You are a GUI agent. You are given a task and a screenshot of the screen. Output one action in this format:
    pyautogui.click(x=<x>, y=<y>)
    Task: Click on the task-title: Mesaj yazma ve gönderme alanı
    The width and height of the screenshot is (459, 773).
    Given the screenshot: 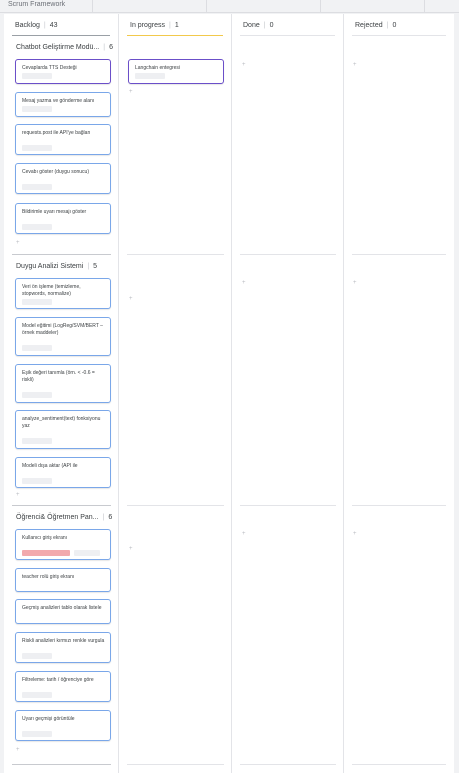 What is the action you would take?
    pyautogui.click(x=58, y=101)
    